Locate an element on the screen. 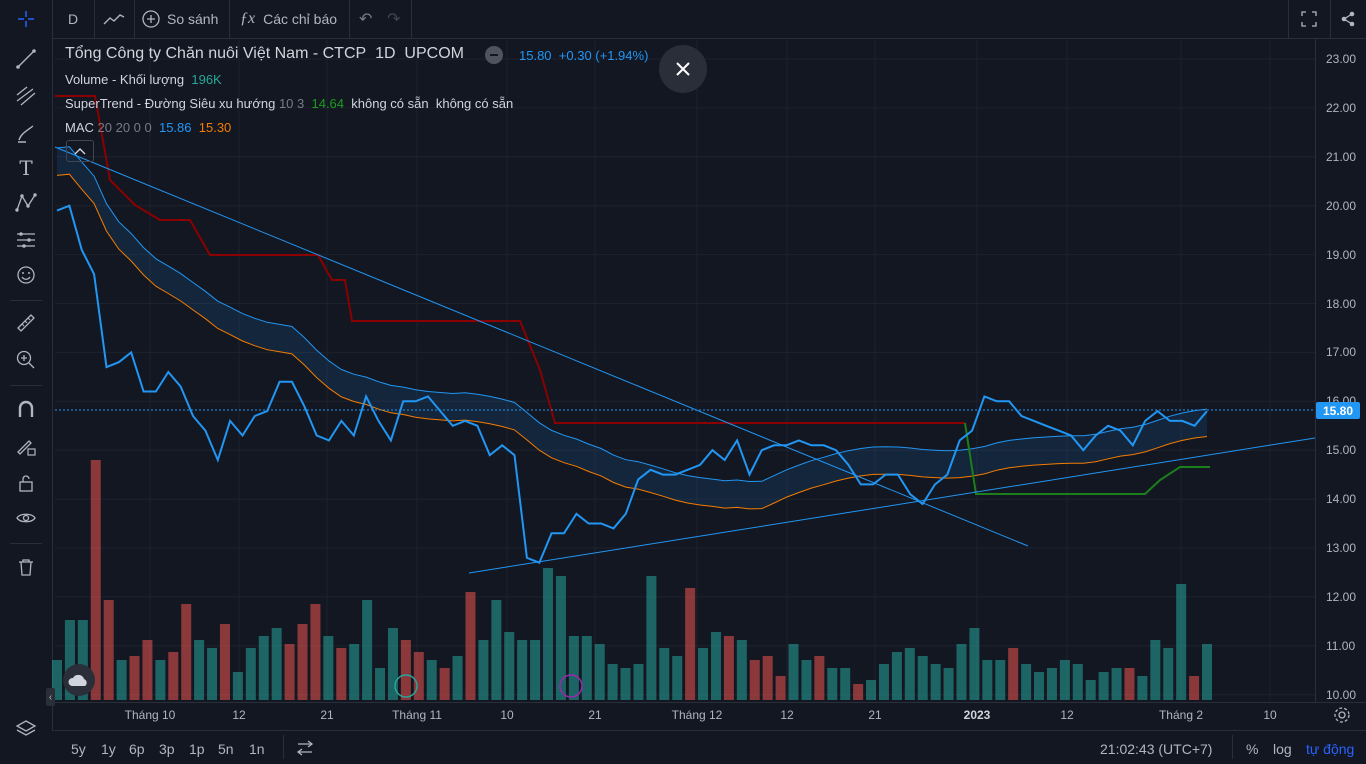 The height and width of the screenshot is (764, 1366). percent-toggle: % is located at coordinates (1252, 749).